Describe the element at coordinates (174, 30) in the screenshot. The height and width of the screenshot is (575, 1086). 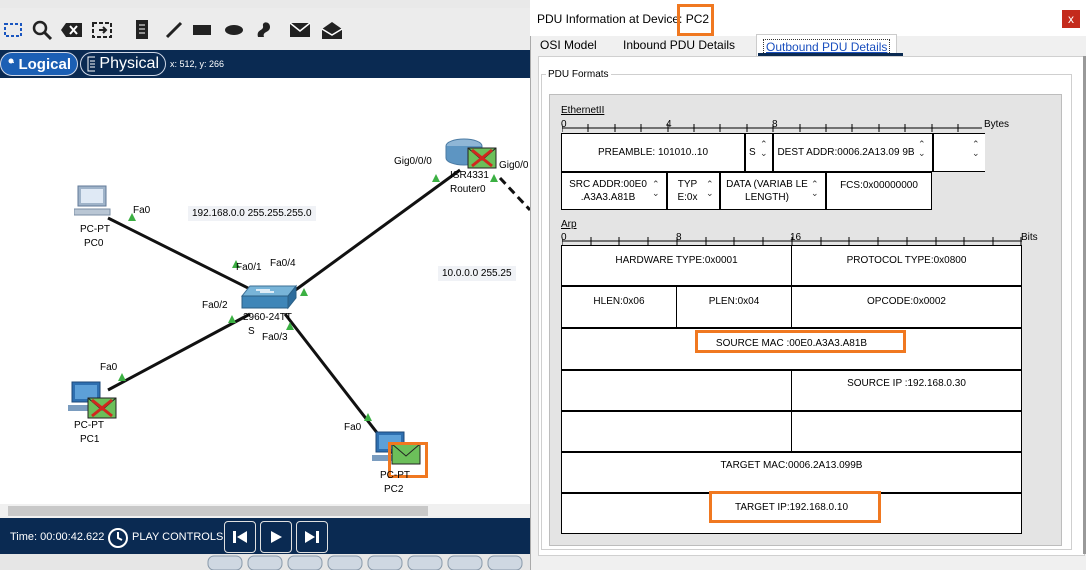
I see `draw-line-icon` at that location.